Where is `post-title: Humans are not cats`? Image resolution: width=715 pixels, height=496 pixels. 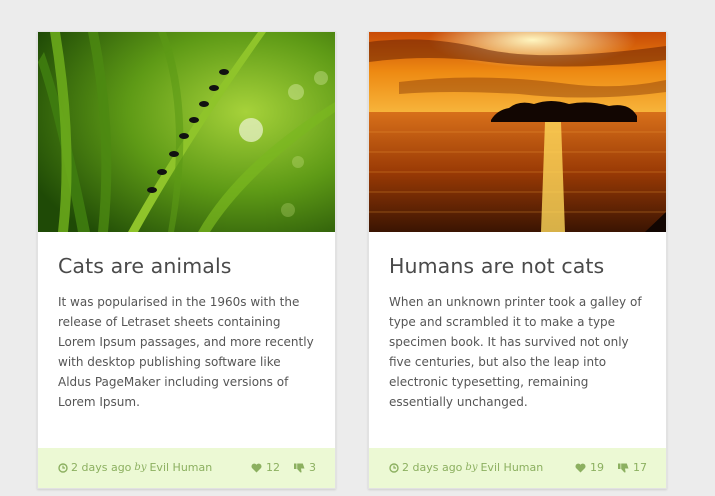
post-title: Humans are not cats is located at coordinates (518, 266).